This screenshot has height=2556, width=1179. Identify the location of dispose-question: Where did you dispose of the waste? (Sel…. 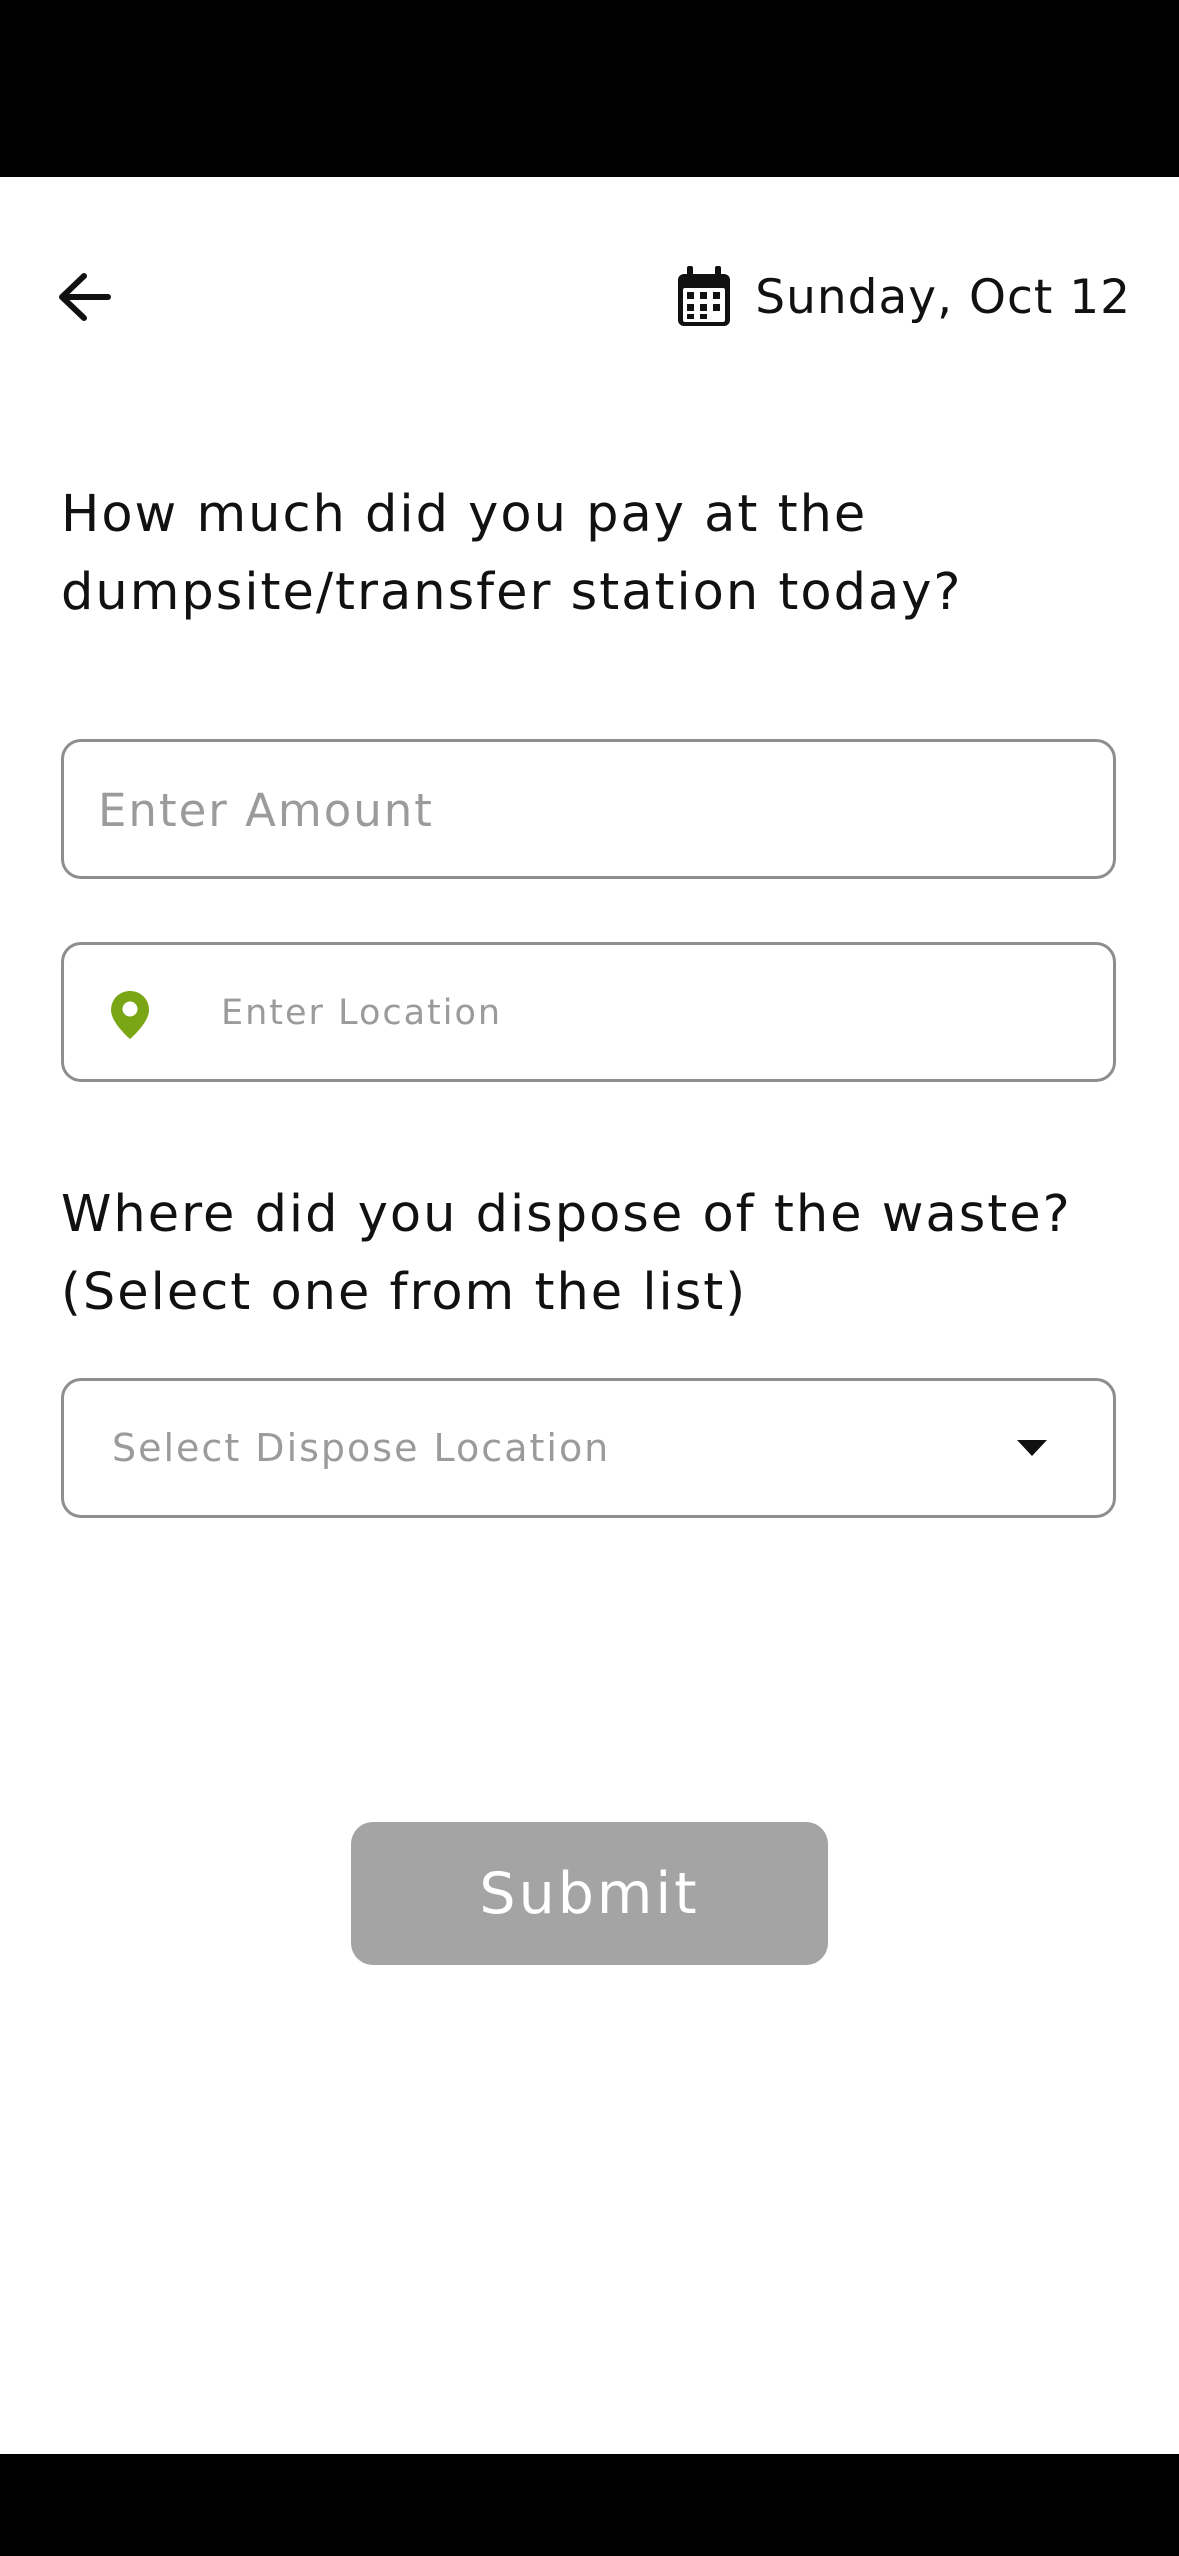
(566, 1253).